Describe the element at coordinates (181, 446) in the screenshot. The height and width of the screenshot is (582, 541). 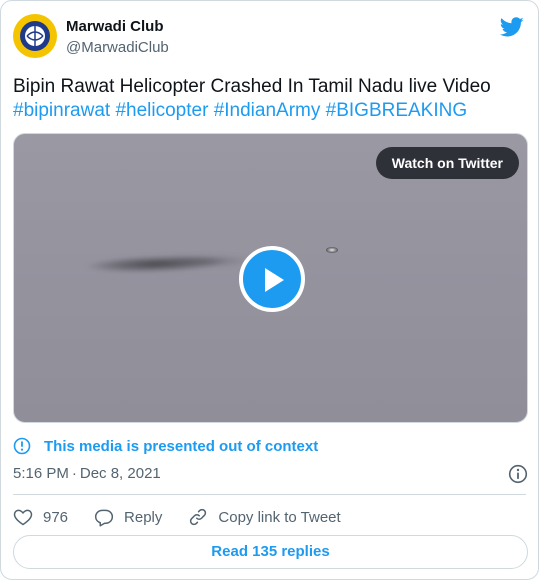
I see `context-notice-label: This media is presented out of context` at that location.